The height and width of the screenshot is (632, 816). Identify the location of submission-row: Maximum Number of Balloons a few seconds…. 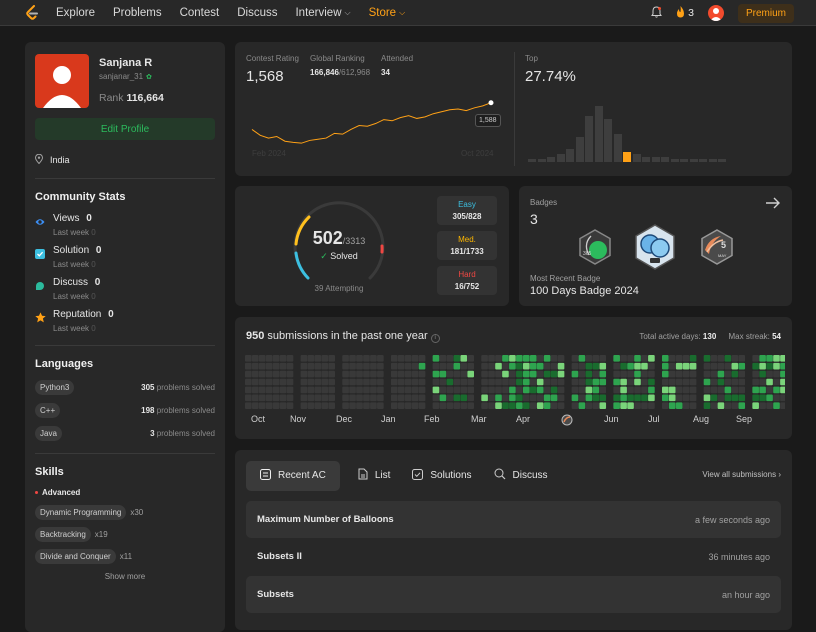
(513, 519).